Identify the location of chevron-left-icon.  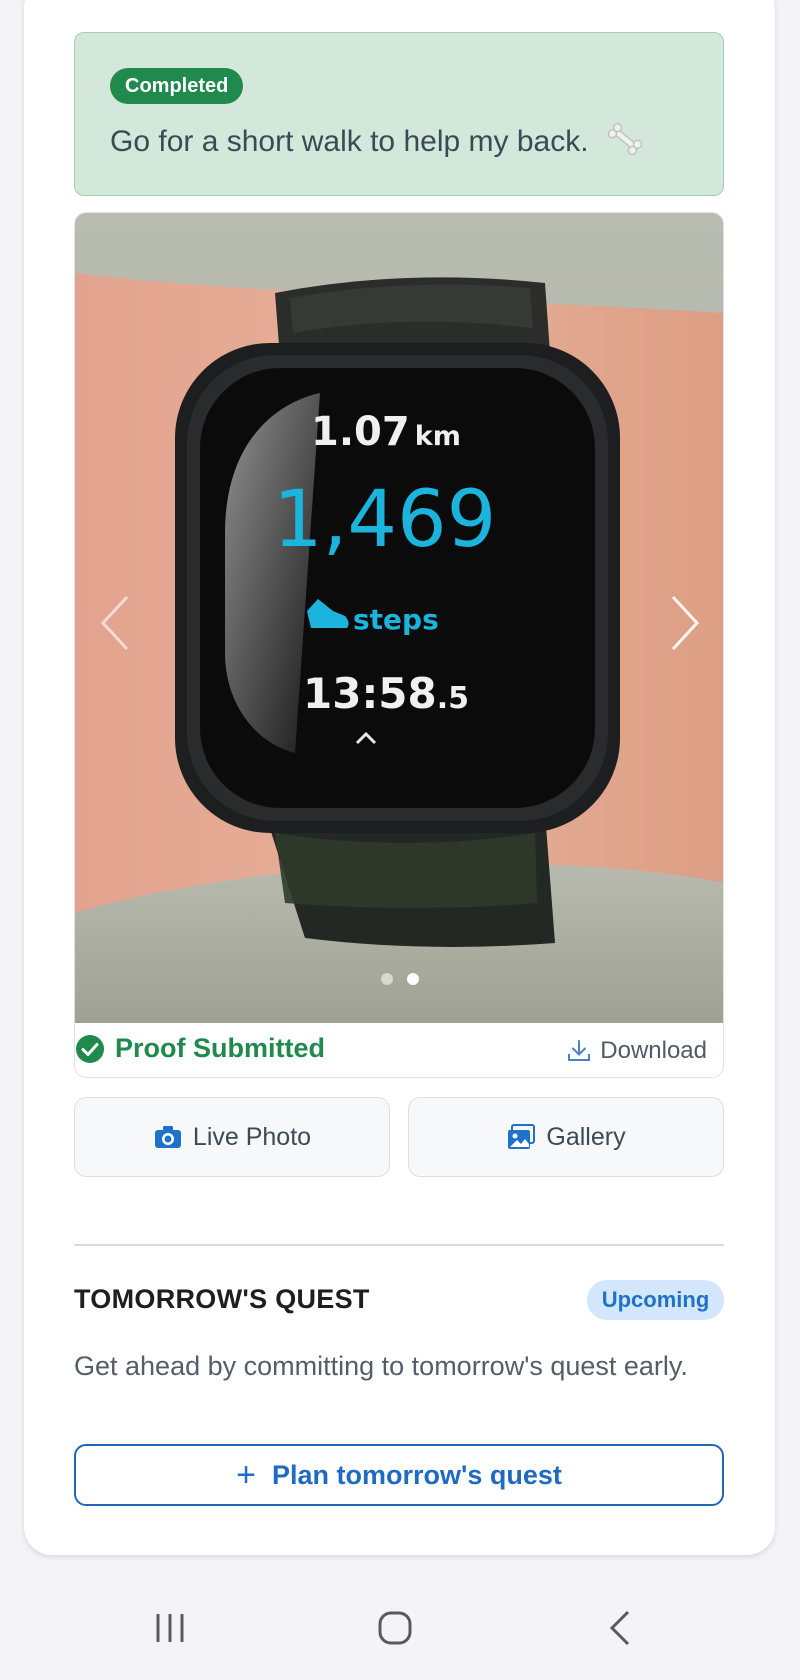
(114, 623).